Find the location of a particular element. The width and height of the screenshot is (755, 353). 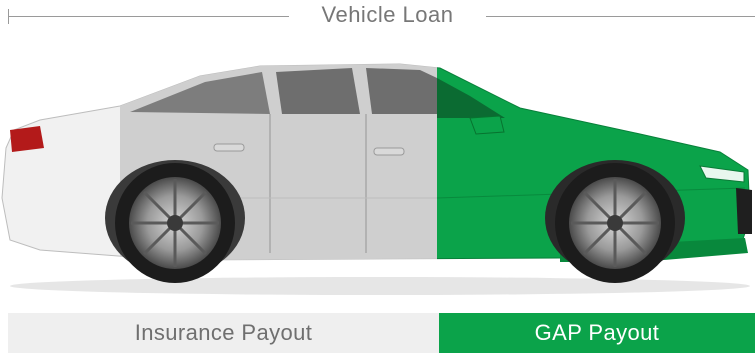

insurance-payout-segment: Insurance Payout is located at coordinates (223, 333).